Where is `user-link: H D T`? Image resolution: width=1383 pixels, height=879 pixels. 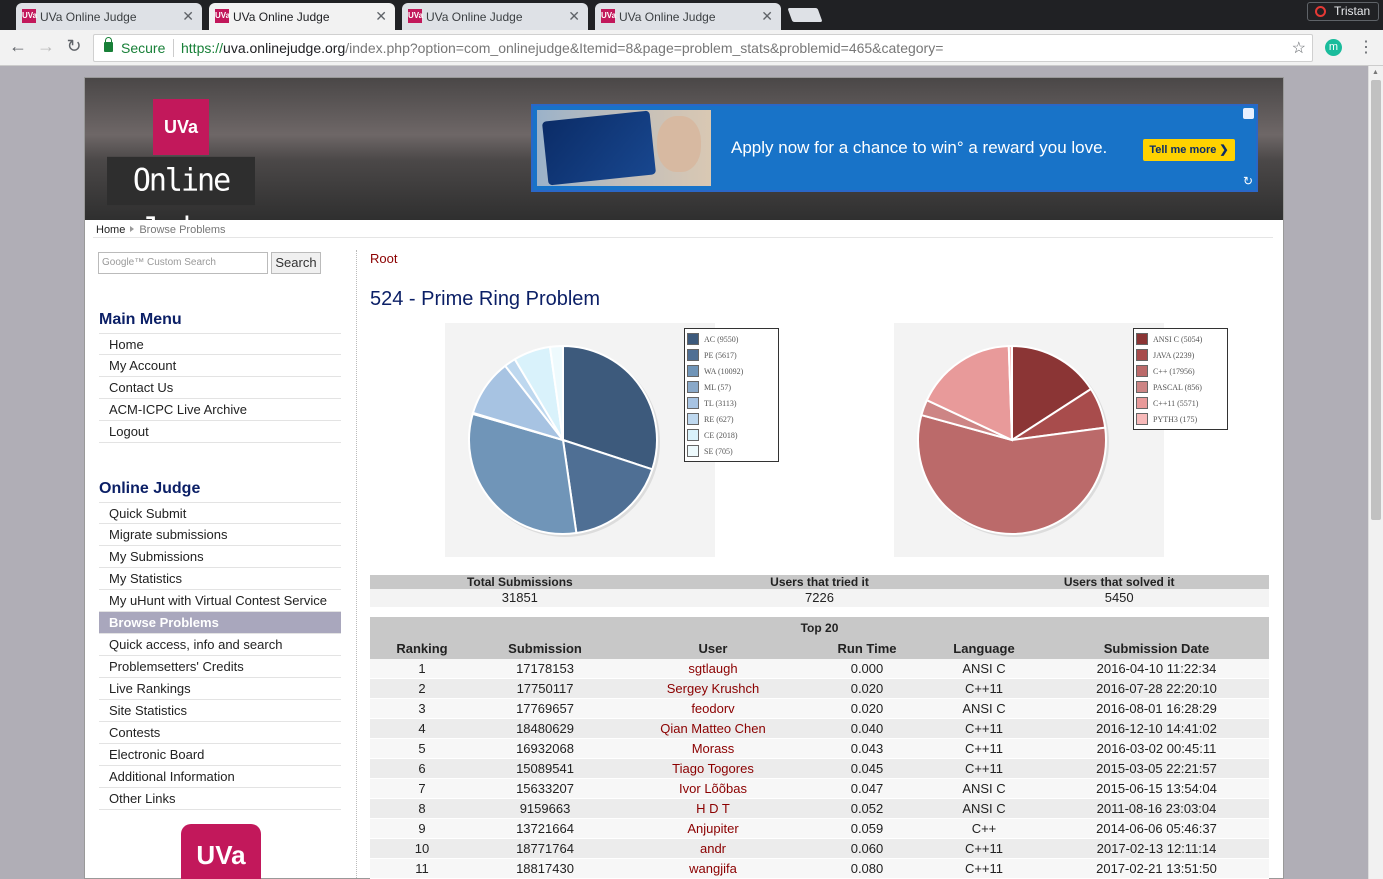 user-link: H D T is located at coordinates (713, 808).